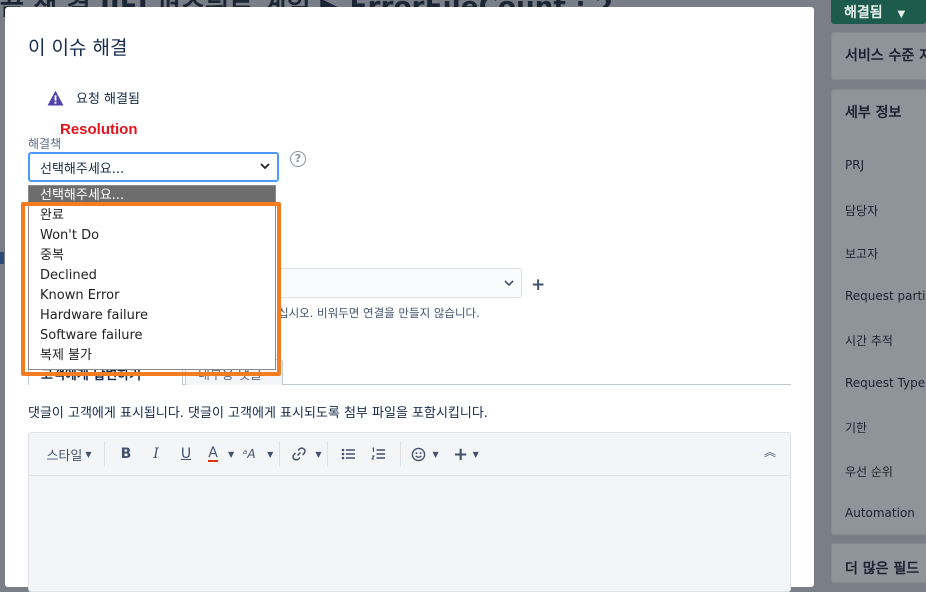 This screenshot has width=926, height=592. What do you see at coordinates (885, 295) in the screenshot?
I see `detail-field-label: Request particip` at bounding box center [885, 295].